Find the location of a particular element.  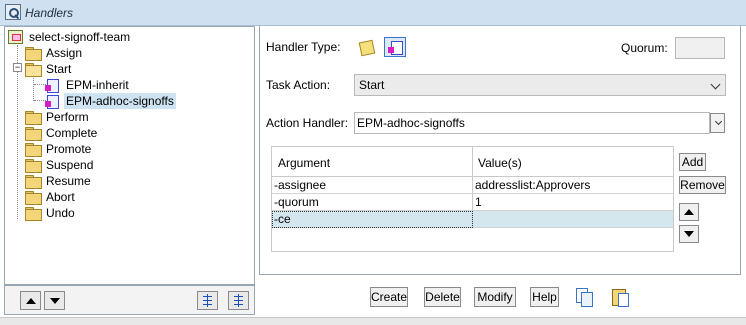

focused-cell is located at coordinates (372, 219).